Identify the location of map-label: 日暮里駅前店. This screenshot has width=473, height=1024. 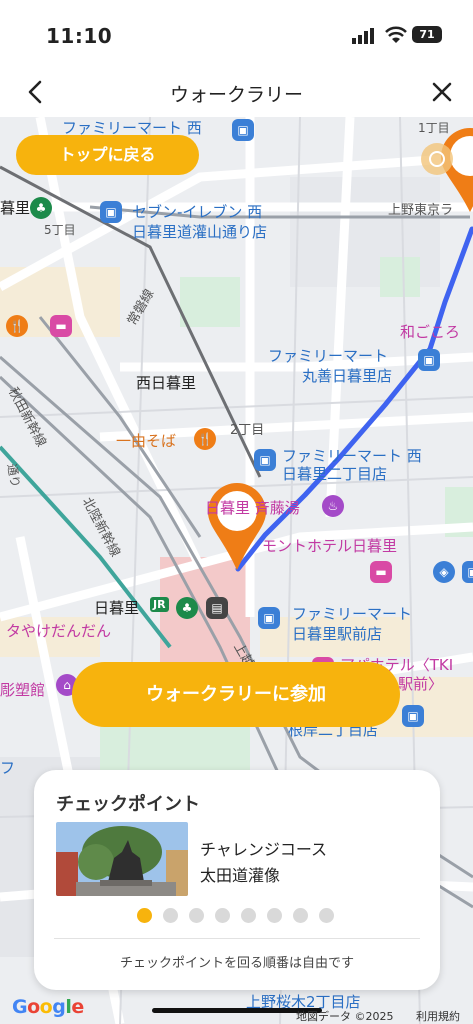
(337, 634).